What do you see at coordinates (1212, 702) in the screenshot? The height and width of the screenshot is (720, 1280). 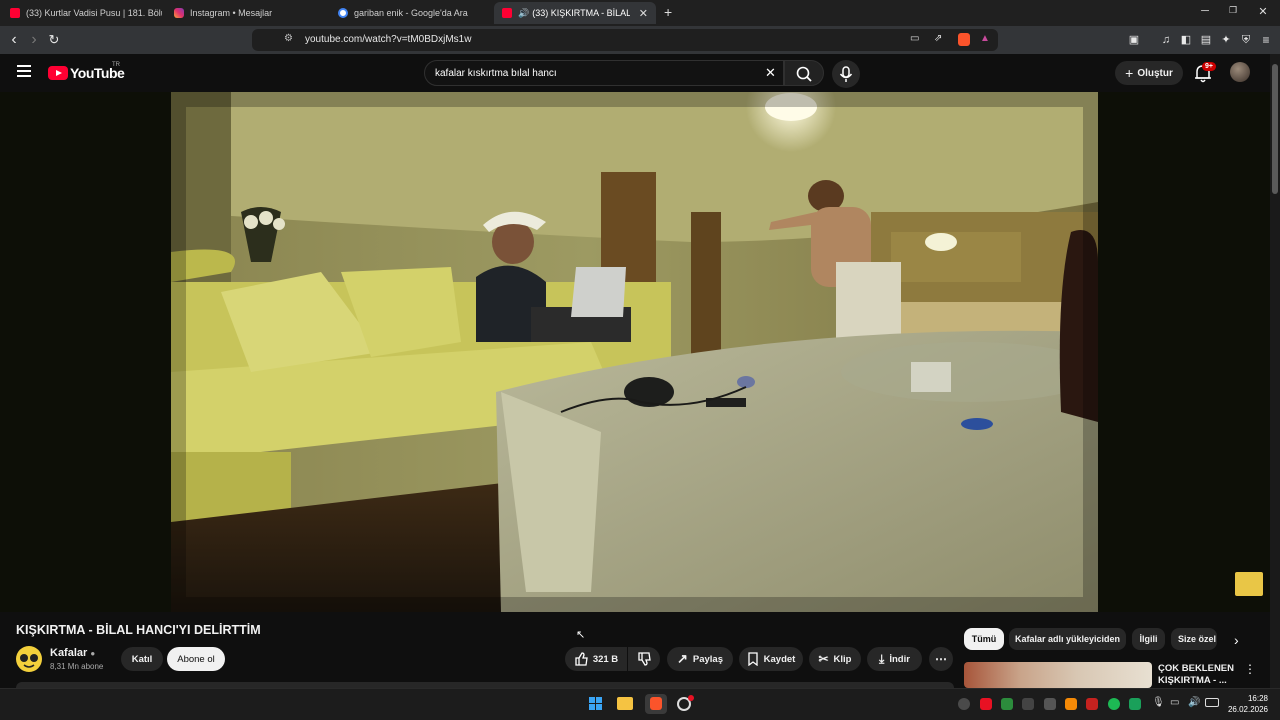 I see `battery-icon` at bounding box center [1212, 702].